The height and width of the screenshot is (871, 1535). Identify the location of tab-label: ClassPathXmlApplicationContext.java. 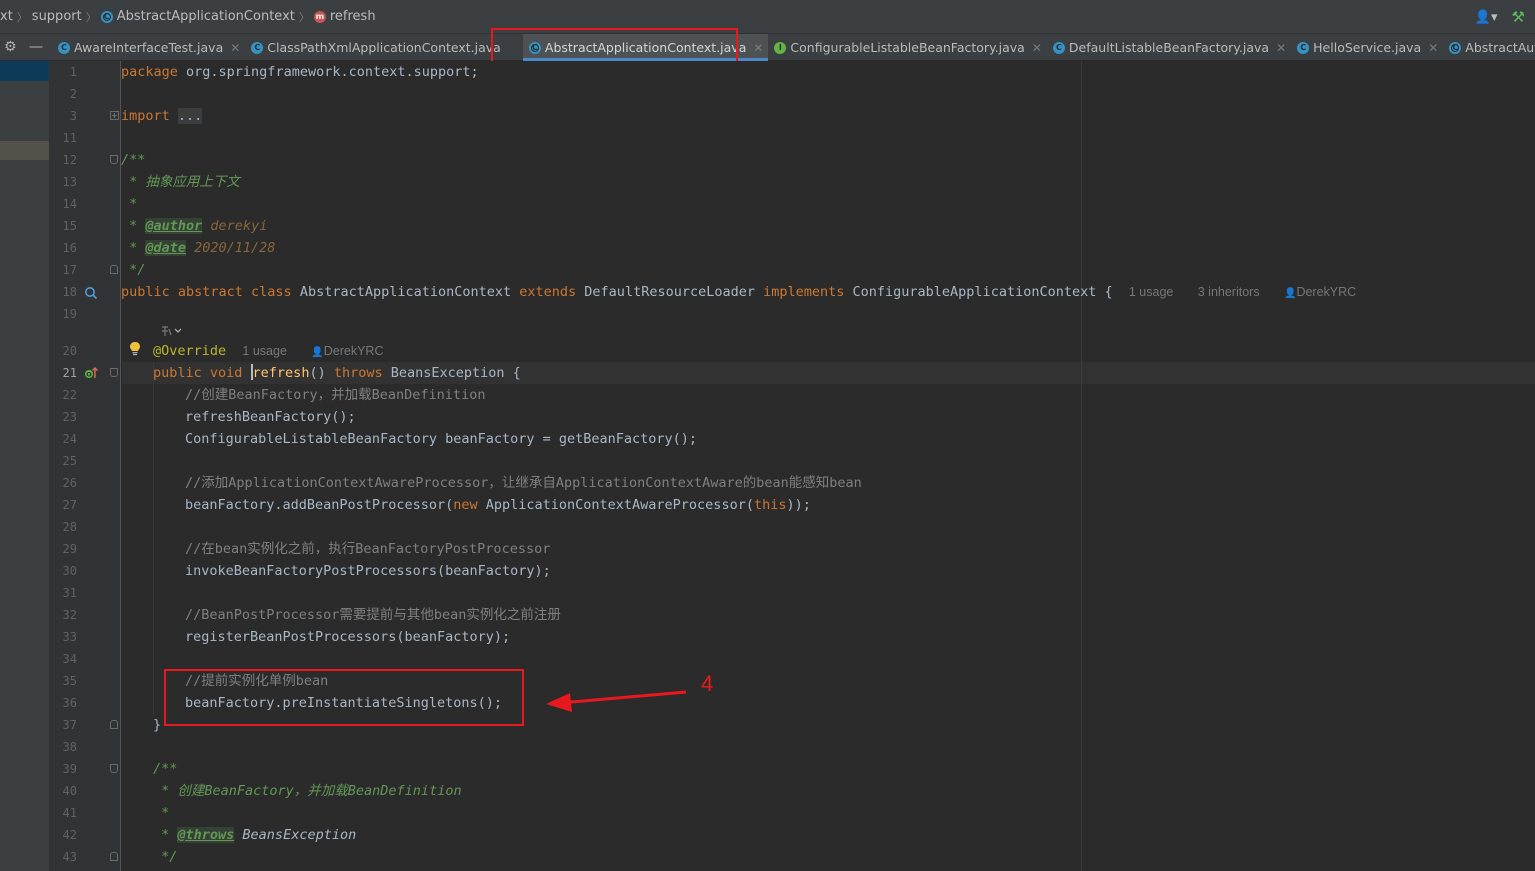
(384, 47).